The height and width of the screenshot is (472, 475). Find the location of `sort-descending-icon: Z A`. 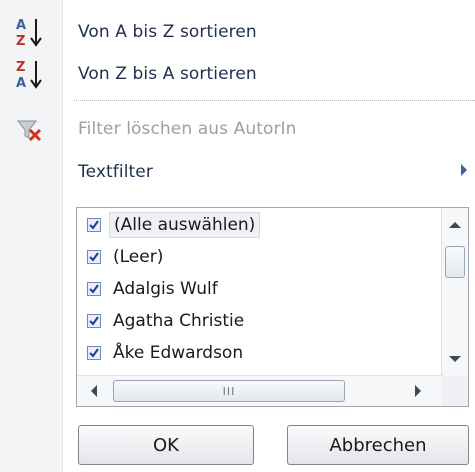

sort-descending-icon: Z A is located at coordinates (29, 74).